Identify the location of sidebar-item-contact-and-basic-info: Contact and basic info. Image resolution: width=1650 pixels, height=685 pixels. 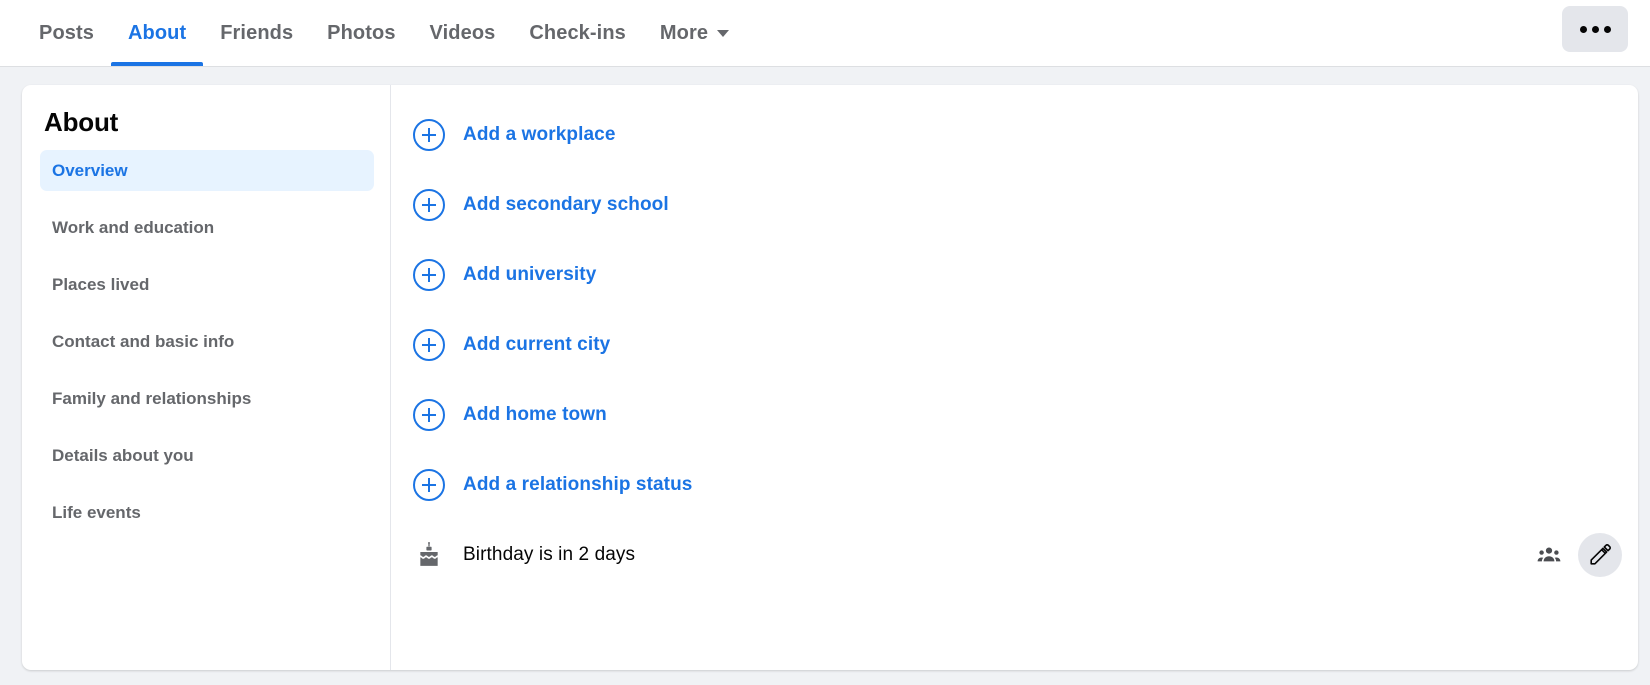
(207, 341).